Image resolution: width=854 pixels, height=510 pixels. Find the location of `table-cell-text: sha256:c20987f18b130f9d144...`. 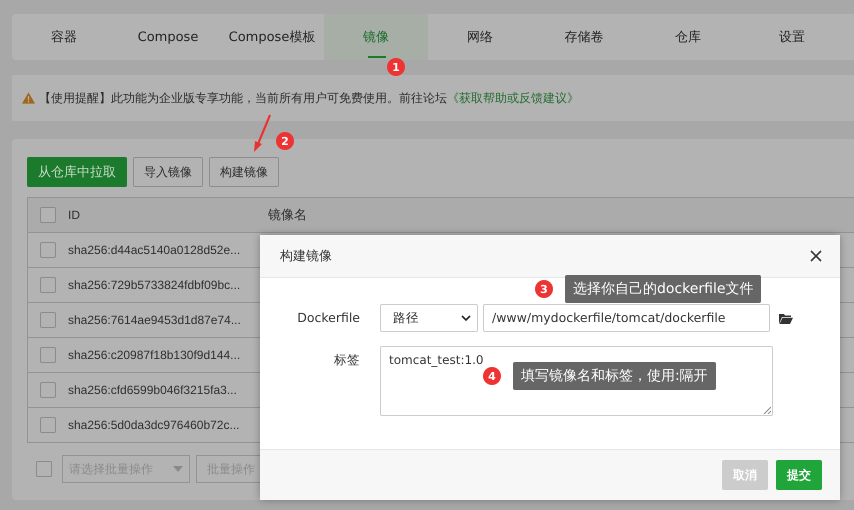

table-cell-text: sha256:c20987f18b130f9d144... is located at coordinates (155, 355).